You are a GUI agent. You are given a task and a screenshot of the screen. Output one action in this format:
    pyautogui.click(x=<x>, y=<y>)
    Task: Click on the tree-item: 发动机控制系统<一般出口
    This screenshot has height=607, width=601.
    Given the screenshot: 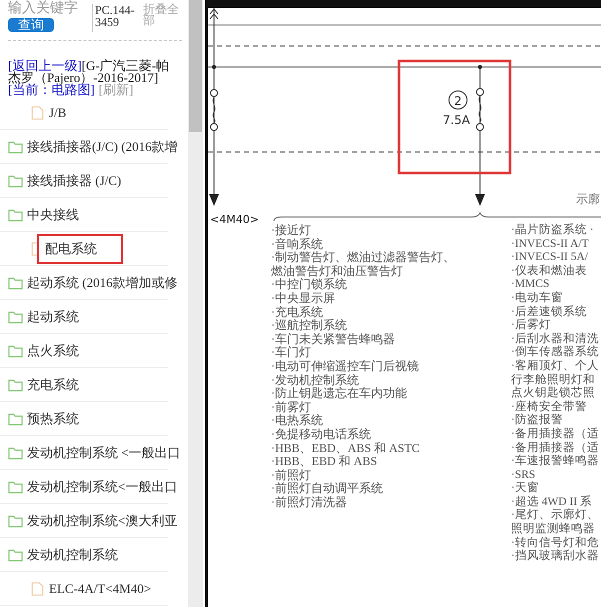 What is the action you would take?
    pyautogui.click(x=102, y=487)
    